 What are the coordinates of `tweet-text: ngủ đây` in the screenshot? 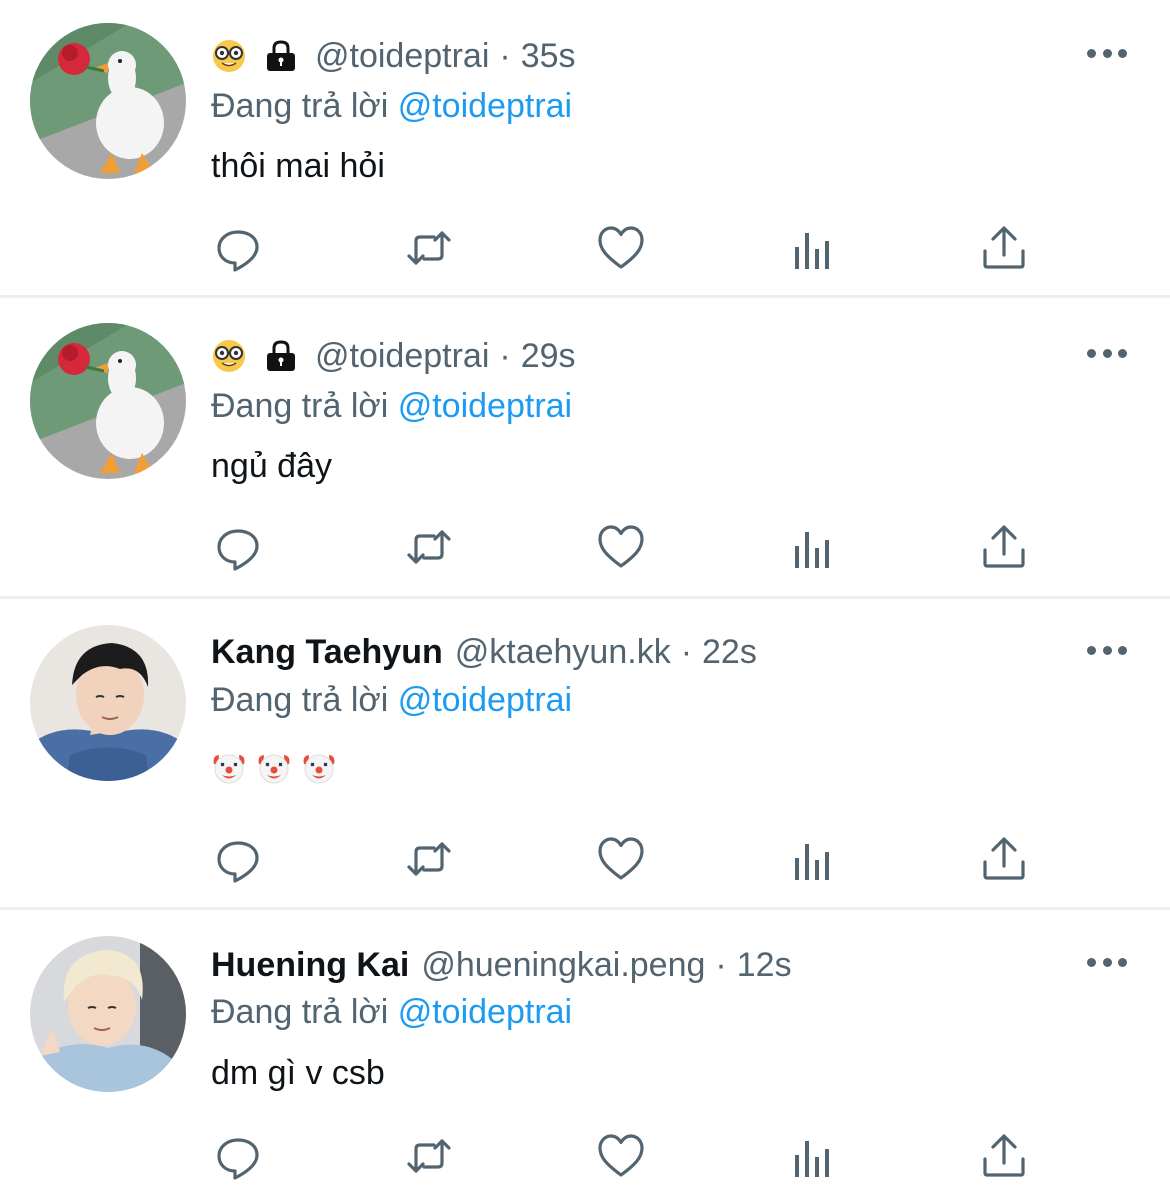 It's located at (271, 466).